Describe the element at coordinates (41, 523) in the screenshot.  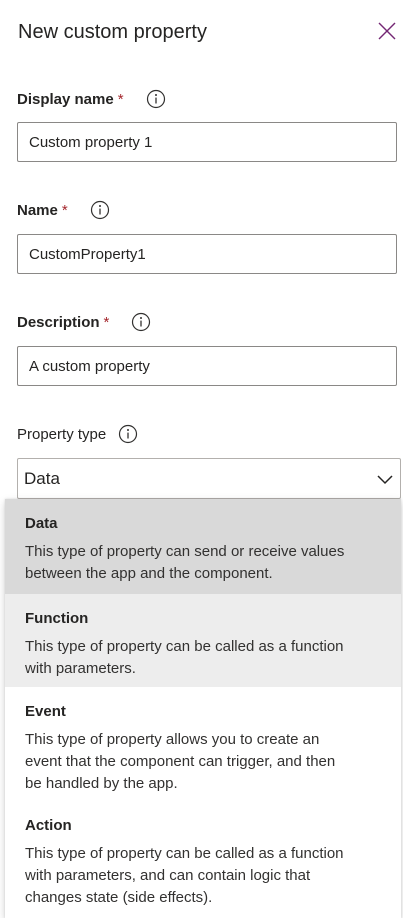
I see `option-title: Data` at that location.